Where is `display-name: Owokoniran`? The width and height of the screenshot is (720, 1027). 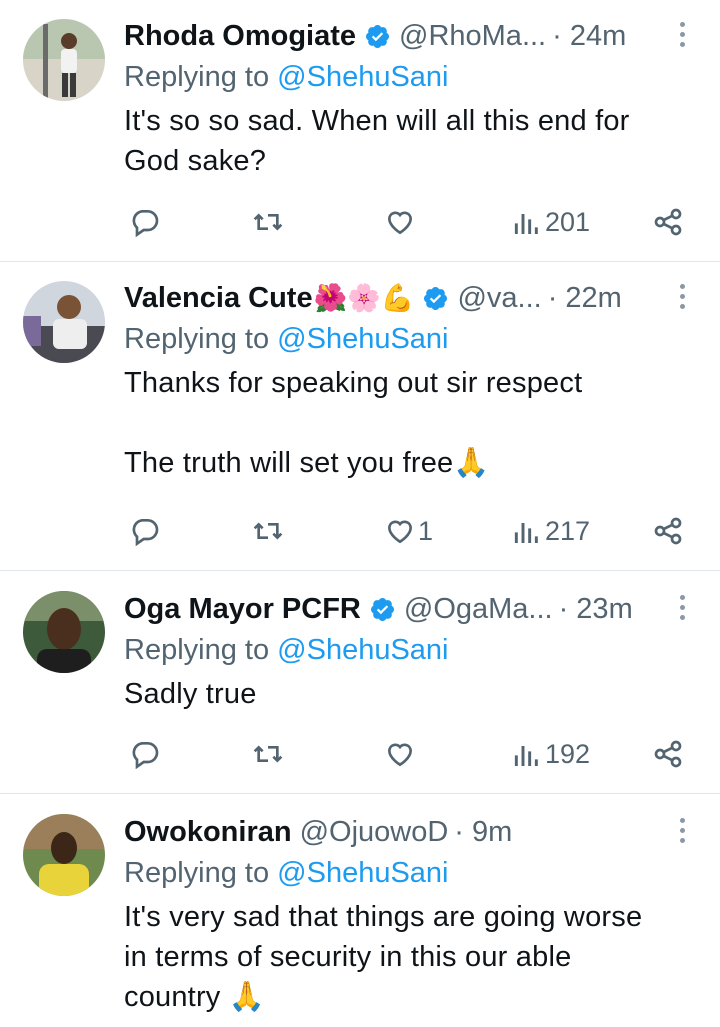 display-name: Owokoniran is located at coordinates (208, 832).